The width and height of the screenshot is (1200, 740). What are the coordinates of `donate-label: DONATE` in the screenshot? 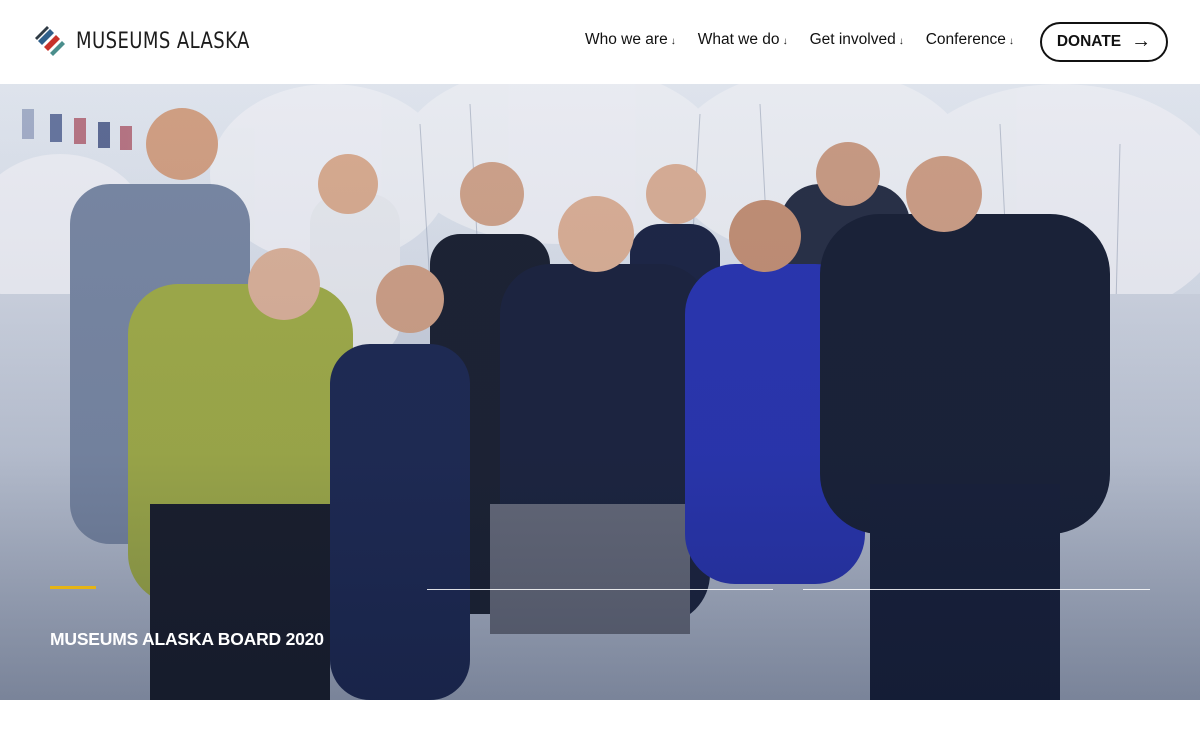 It's located at (1089, 41).